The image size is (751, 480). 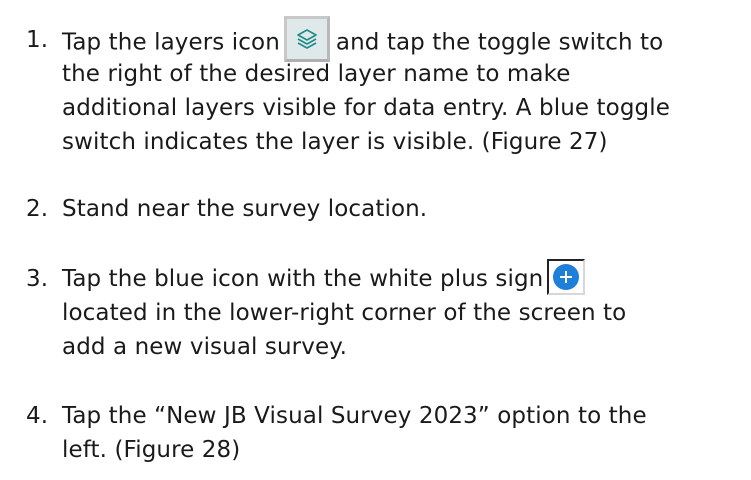 What do you see at coordinates (37, 279) in the screenshot?
I see `step-number: 3.` at bounding box center [37, 279].